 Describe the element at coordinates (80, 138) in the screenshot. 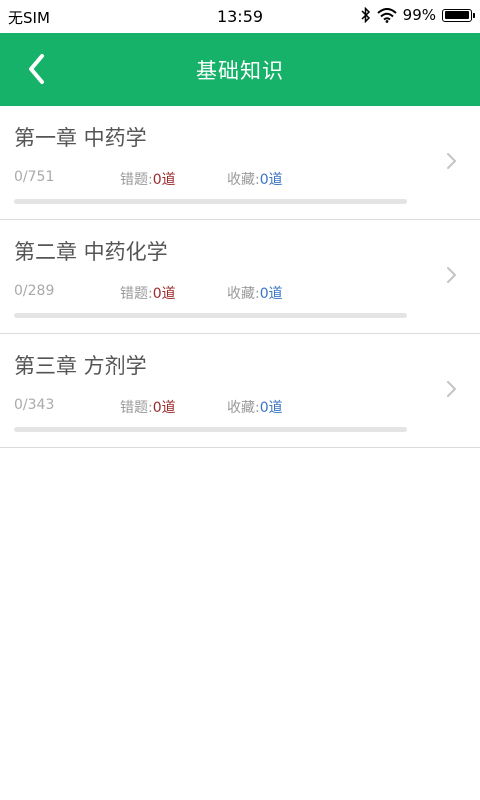

I see `chapter-title: 第一章 中药学` at that location.